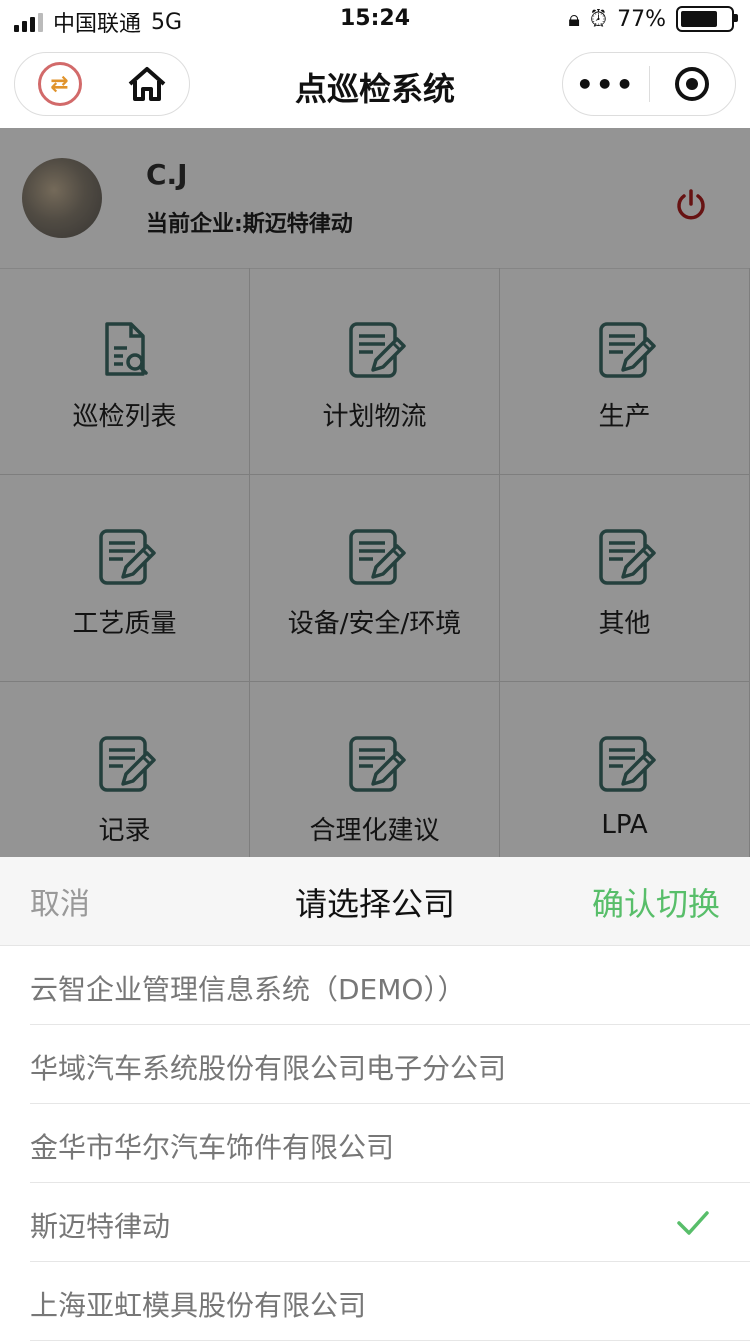  I want to click on confirm-switch-button: 确认切换, so click(656, 902).